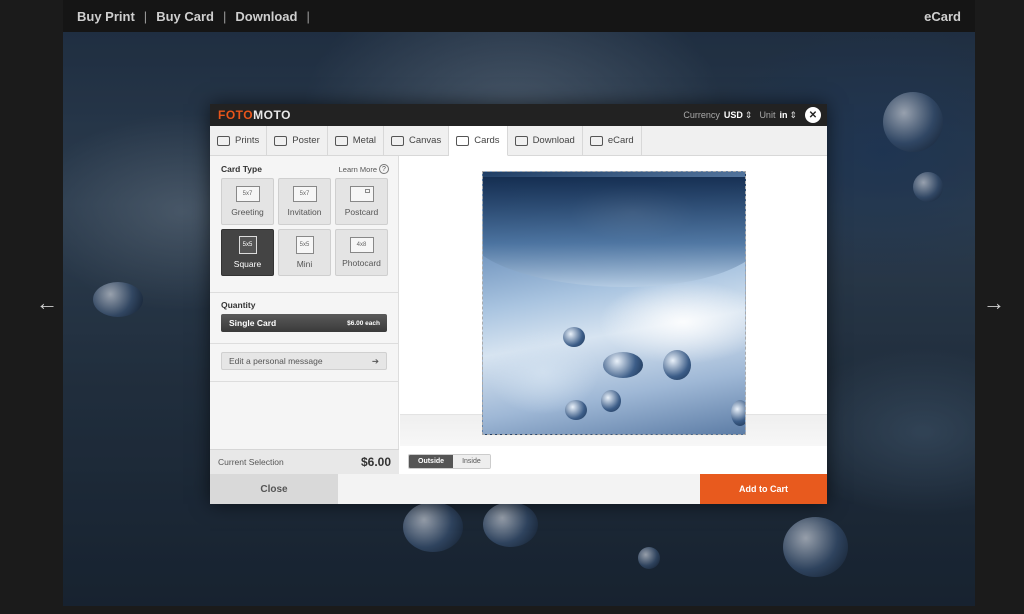 Image resolution: width=1024 pixels, height=614 pixels. What do you see at coordinates (247, 194) in the screenshot?
I see `greeting-card-icon: 5x7` at bounding box center [247, 194].